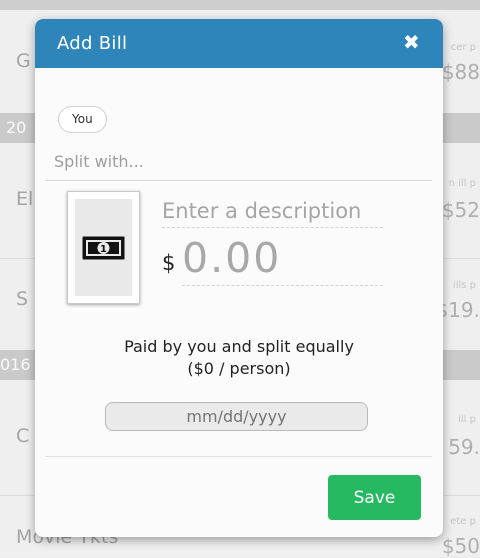  Describe the element at coordinates (374, 497) in the screenshot. I see `save-button: Save` at that location.